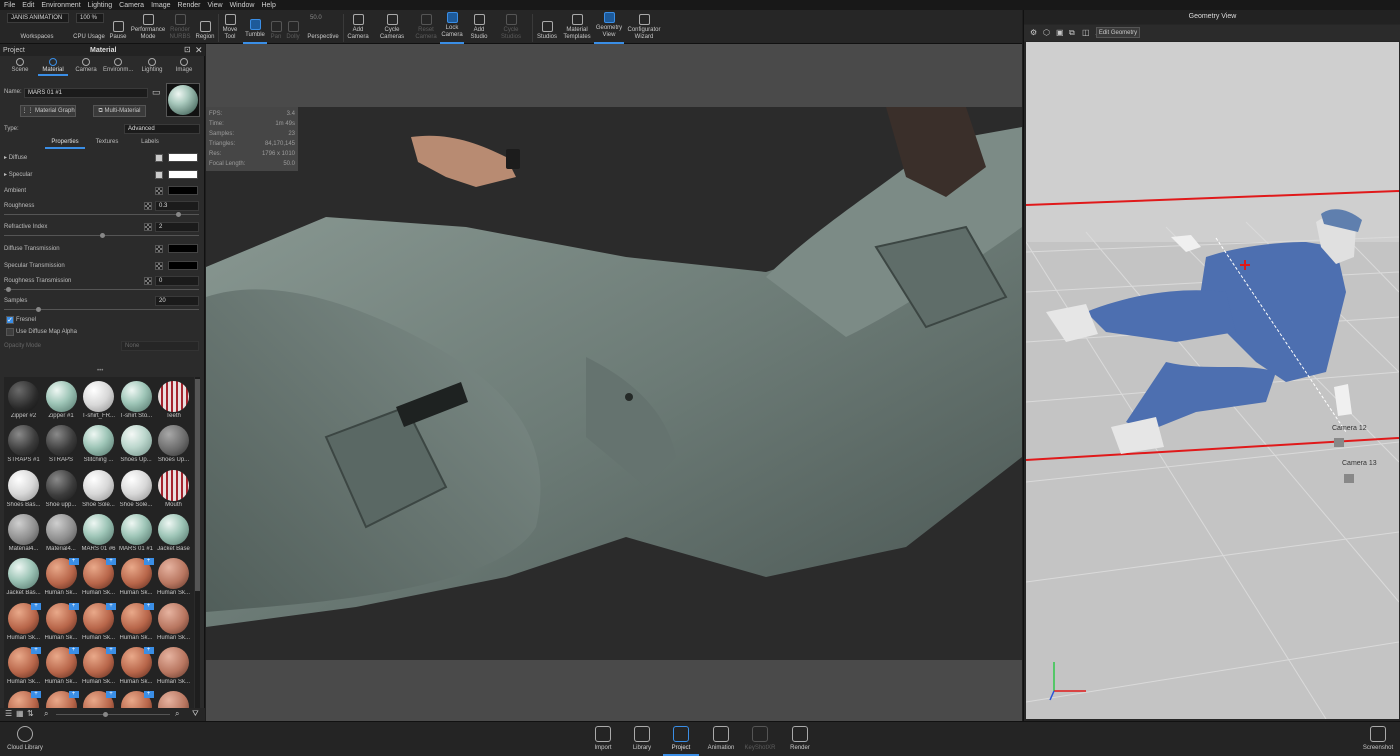 This screenshot has height=756, width=1400. What do you see at coordinates (177, 206) in the screenshot?
I see `roughness-value: 0.3` at bounding box center [177, 206].